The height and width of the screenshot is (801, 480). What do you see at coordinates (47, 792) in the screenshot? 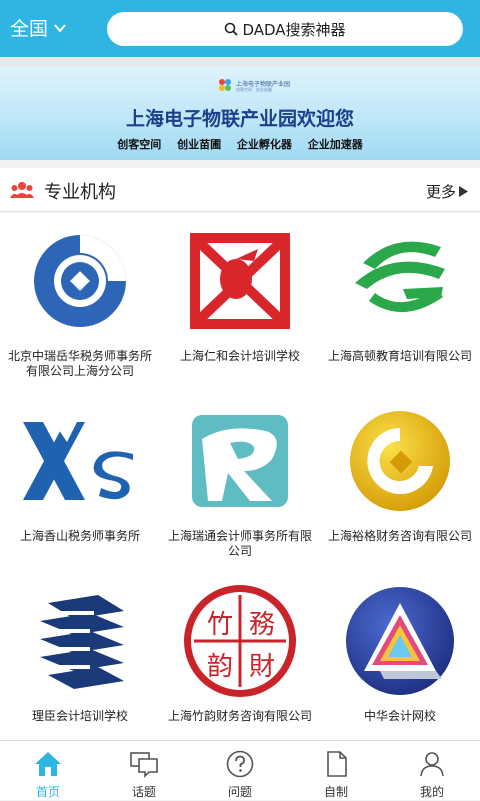
I see `tab-label: 首页` at bounding box center [47, 792].